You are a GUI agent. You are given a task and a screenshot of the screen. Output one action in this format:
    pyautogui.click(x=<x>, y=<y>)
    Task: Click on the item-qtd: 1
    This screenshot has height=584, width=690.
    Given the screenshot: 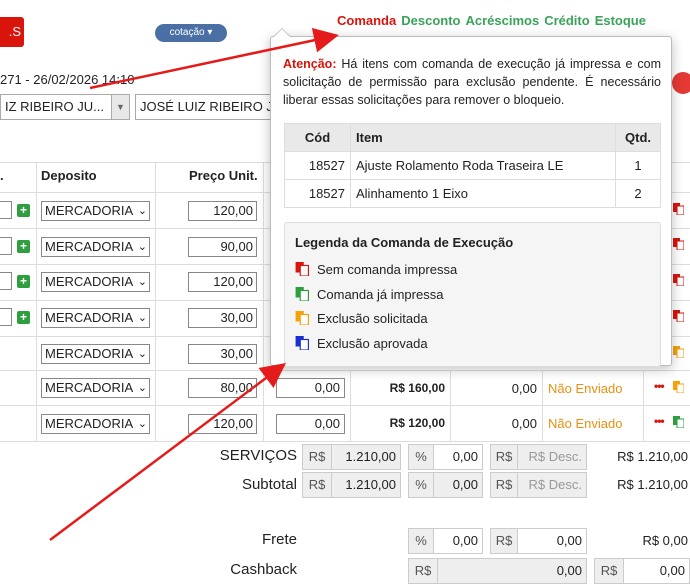 What is the action you would take?
    pyautogui.click(x=638, y=165)
    